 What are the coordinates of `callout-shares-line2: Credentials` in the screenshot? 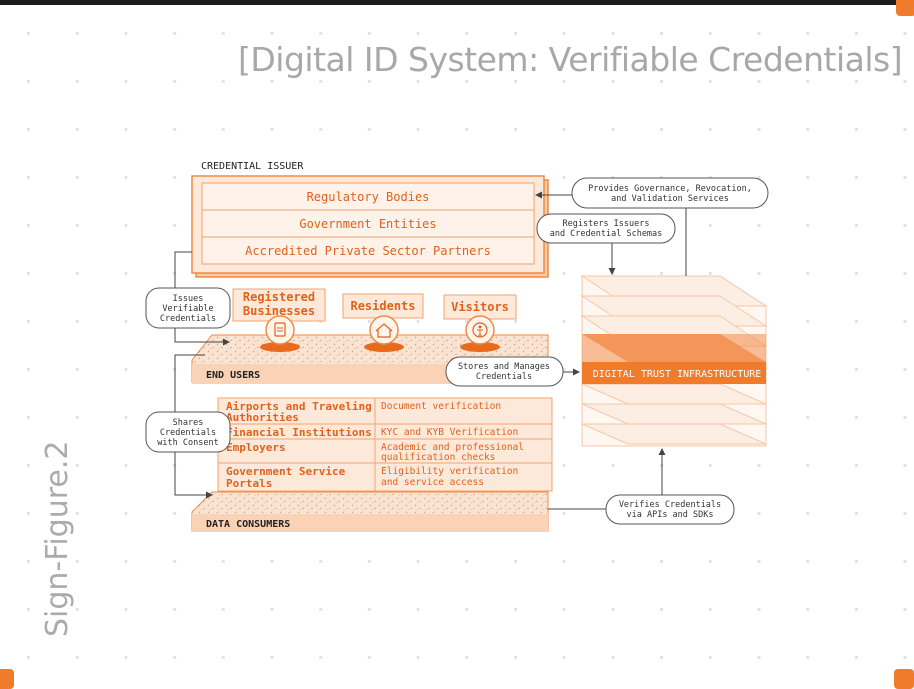 It's located at (188, 433).